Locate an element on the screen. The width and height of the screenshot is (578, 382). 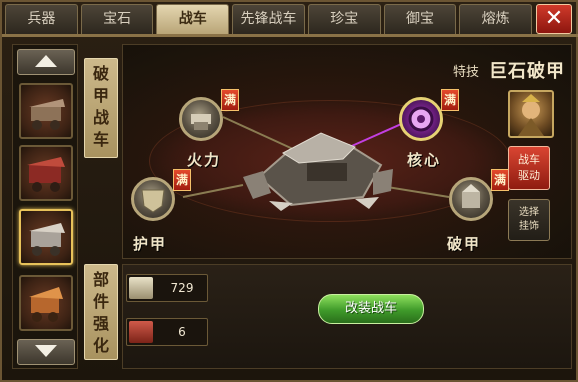
skill-label: 特技 is located at coordinates (465, 72).